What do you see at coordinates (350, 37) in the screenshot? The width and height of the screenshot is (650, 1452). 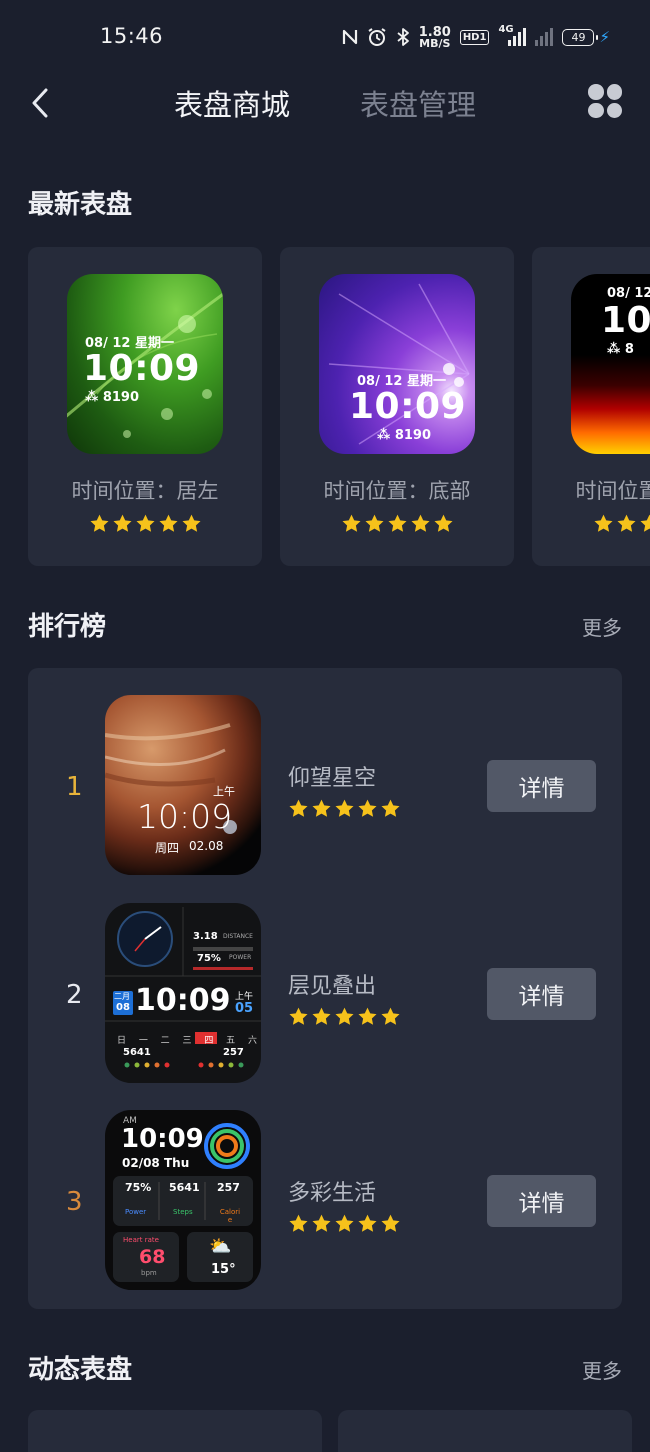 I see `nfc-icon` at bounding box center [350, 37].